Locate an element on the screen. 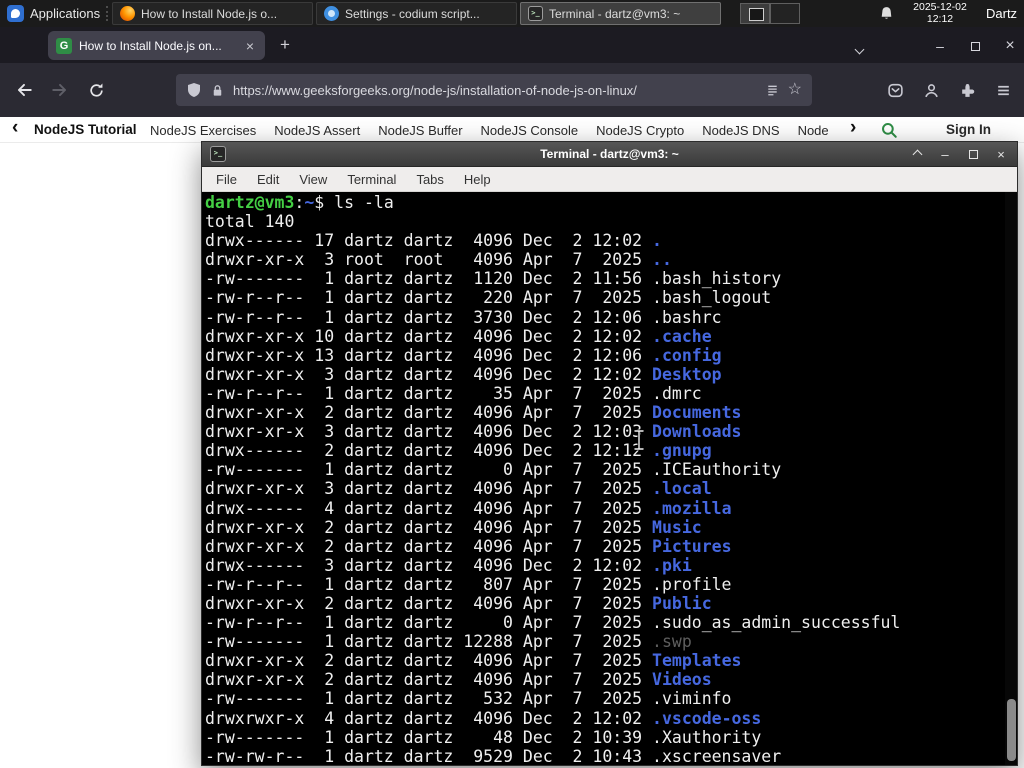 The height and width of the screenshot is (768, 1024). terminal-scrollbar is located at coordinates (1011, 478).